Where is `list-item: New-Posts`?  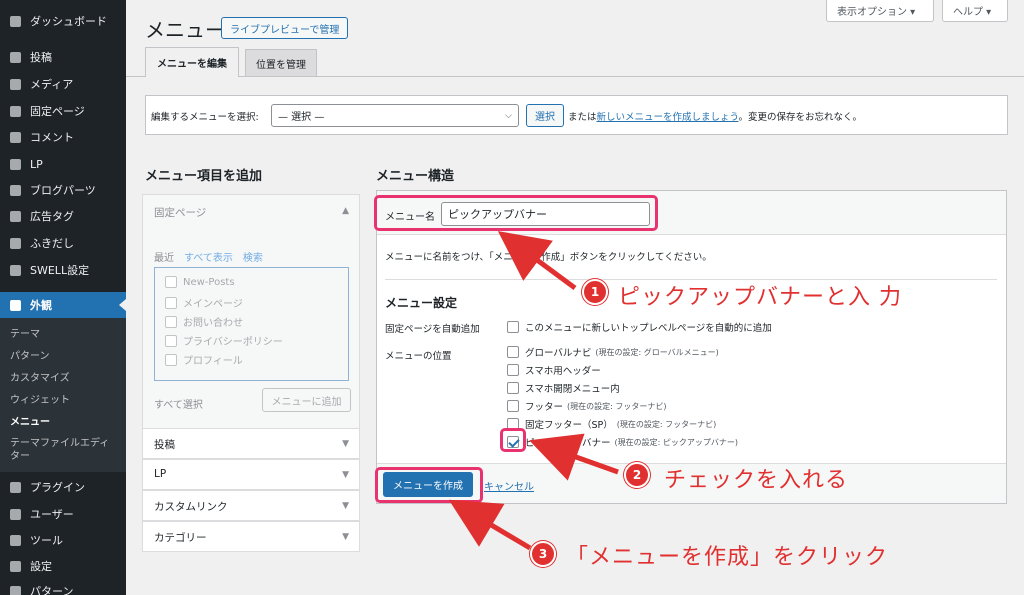
list-item: New-Posts is located at coordinates (200, 282).